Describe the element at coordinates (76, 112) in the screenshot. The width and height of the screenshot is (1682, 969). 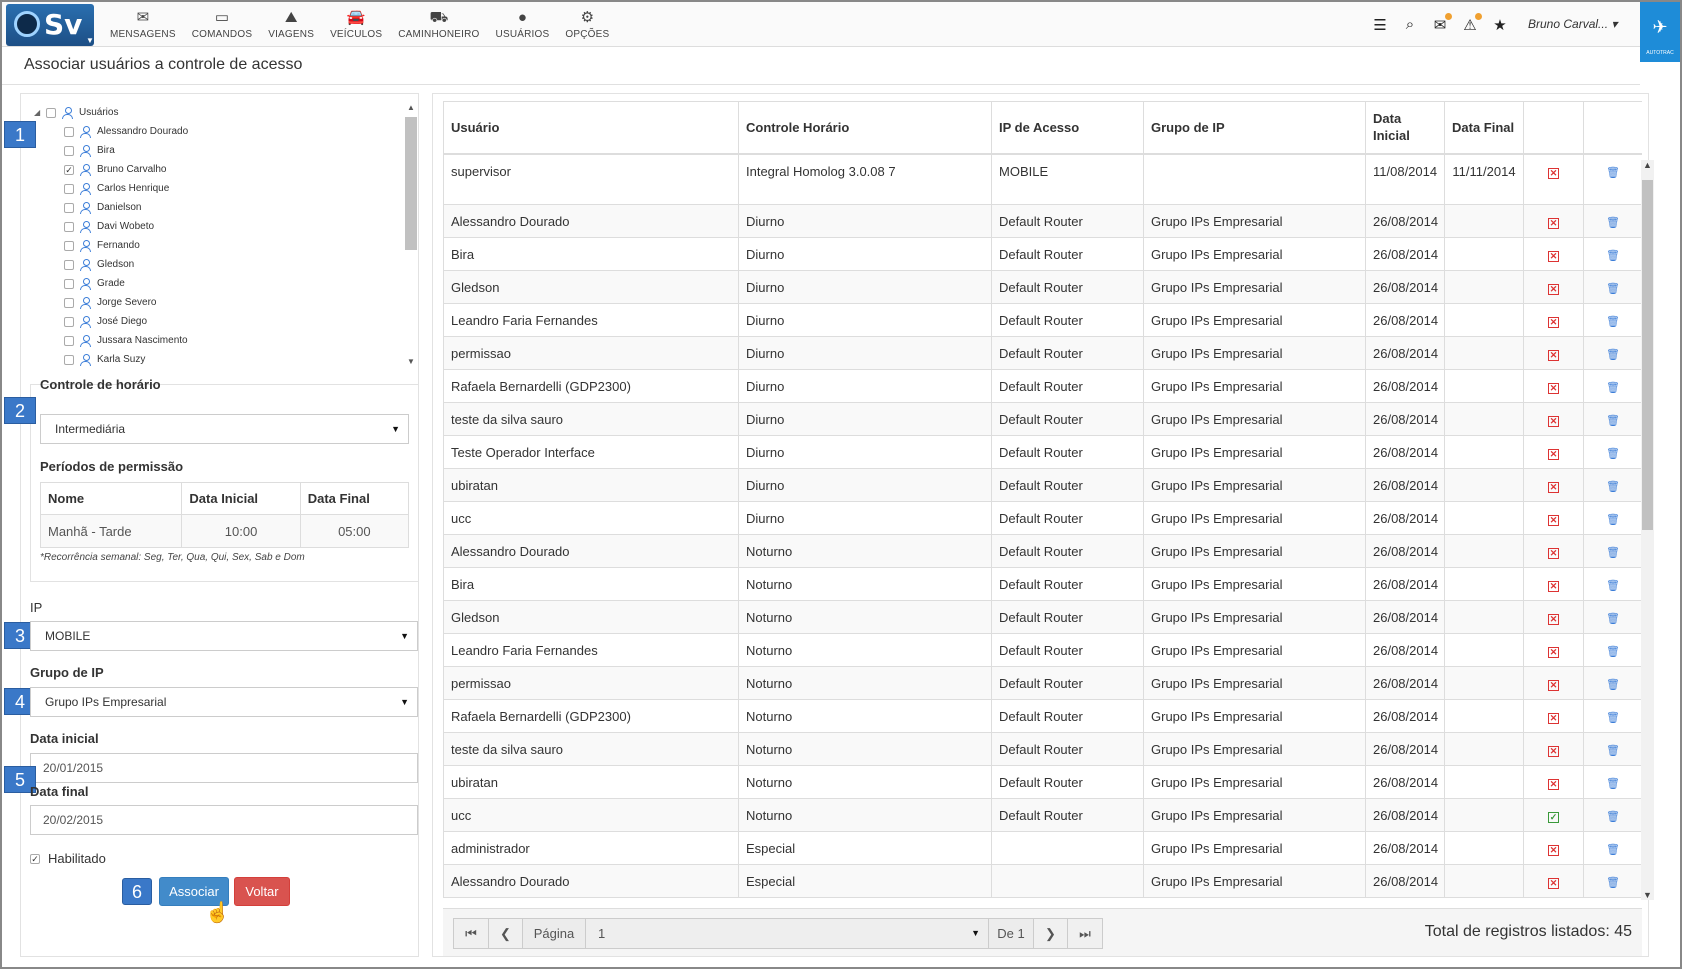
I see `tree-root: ◢ Usuários` at that location.